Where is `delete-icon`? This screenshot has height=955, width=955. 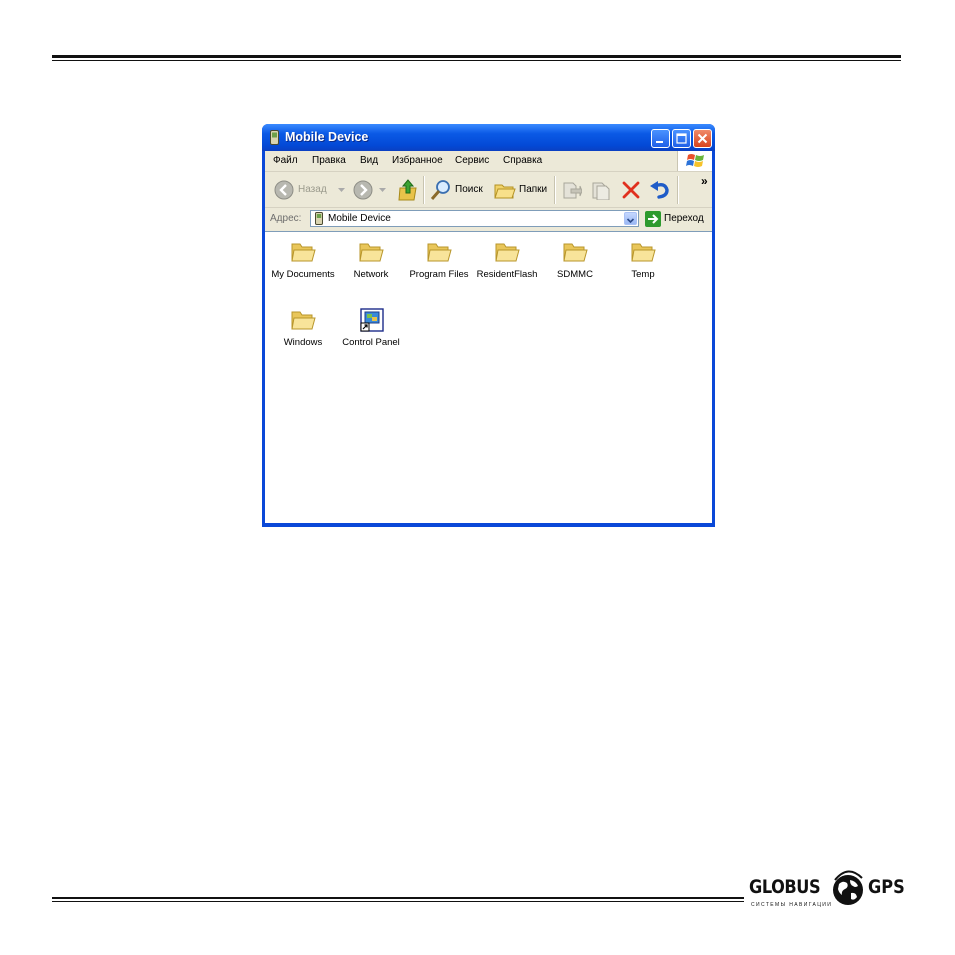 delete-icon is located at coordinates (631, 190).